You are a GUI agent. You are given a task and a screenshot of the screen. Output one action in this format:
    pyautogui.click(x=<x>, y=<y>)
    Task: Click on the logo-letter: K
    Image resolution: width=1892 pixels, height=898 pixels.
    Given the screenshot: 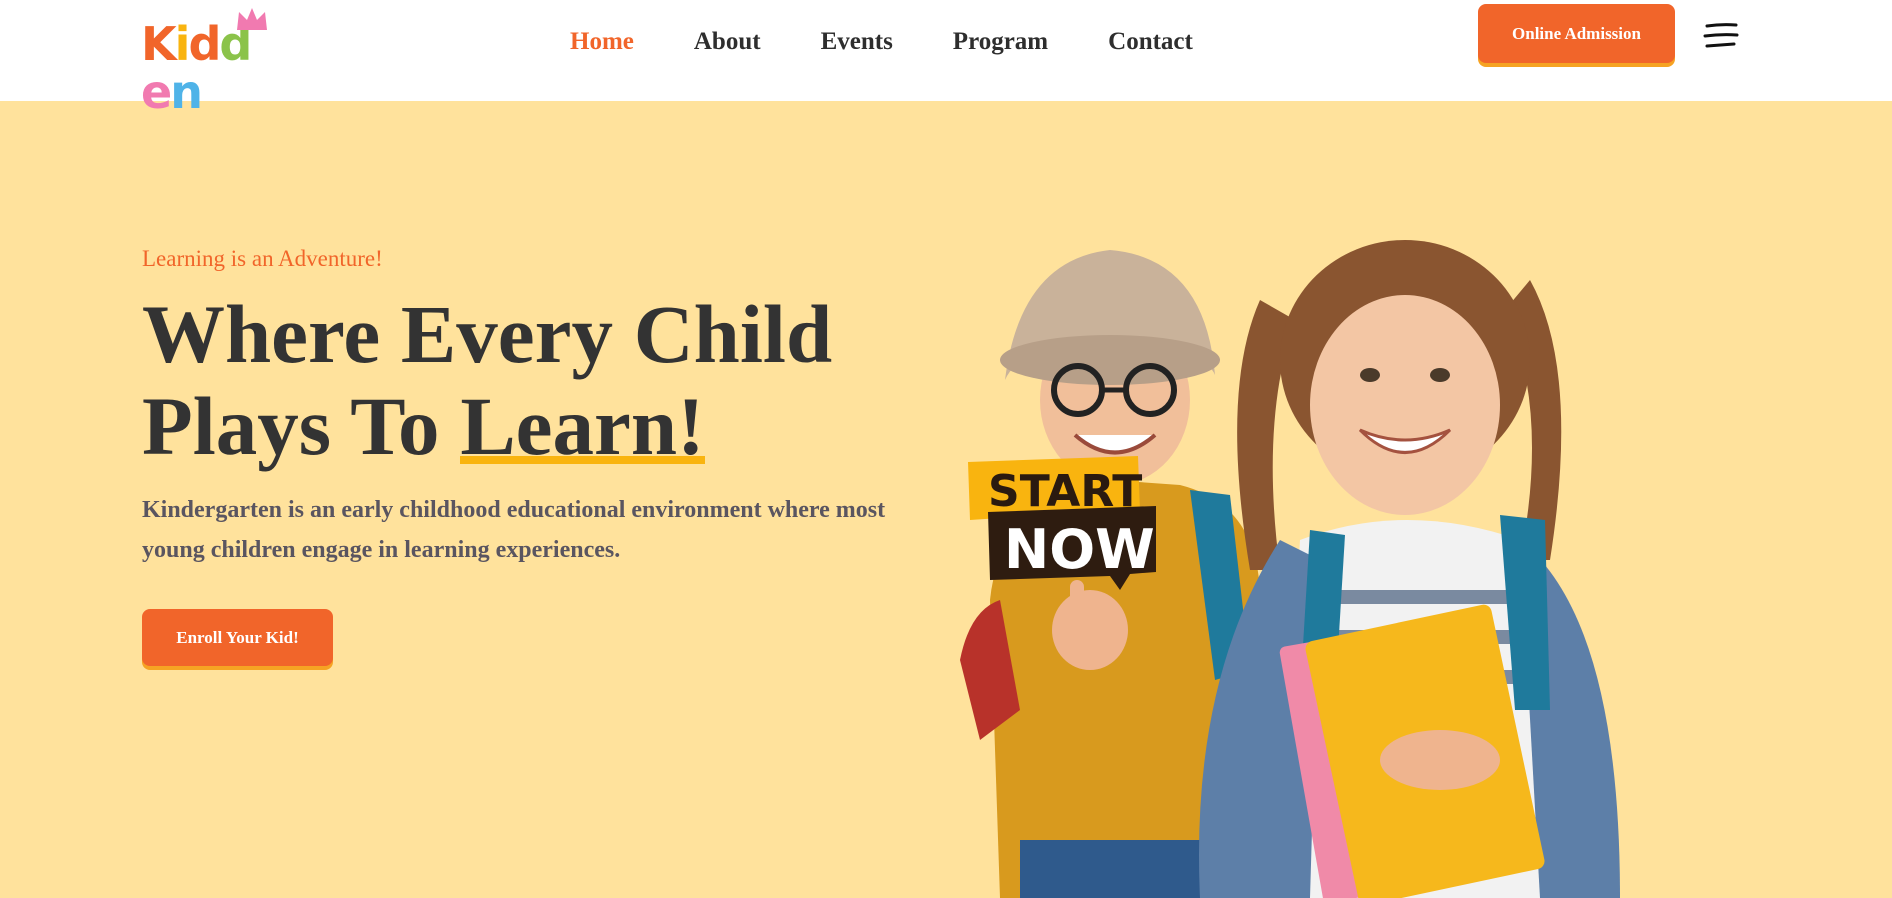 What is the action you would take?
    pyautogui.click(x=159, y=44)
    